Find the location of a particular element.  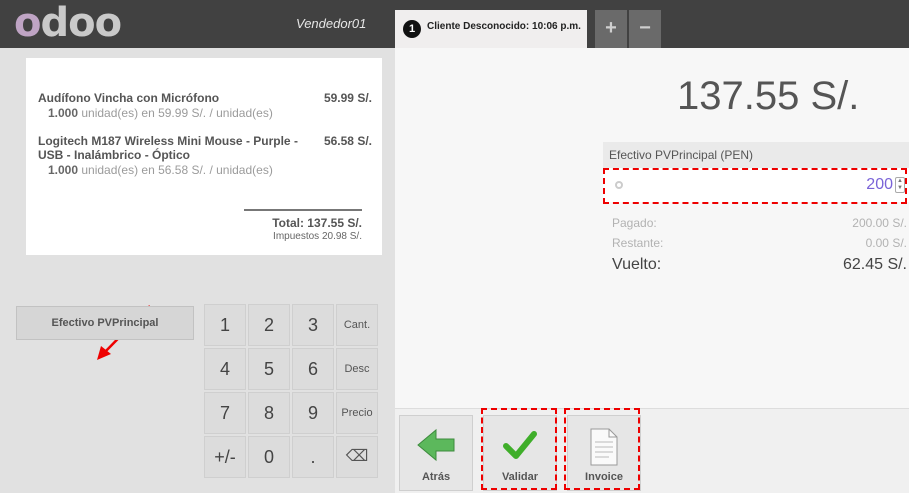

change-label: Vuelto: is located at coordinates (637, 264).